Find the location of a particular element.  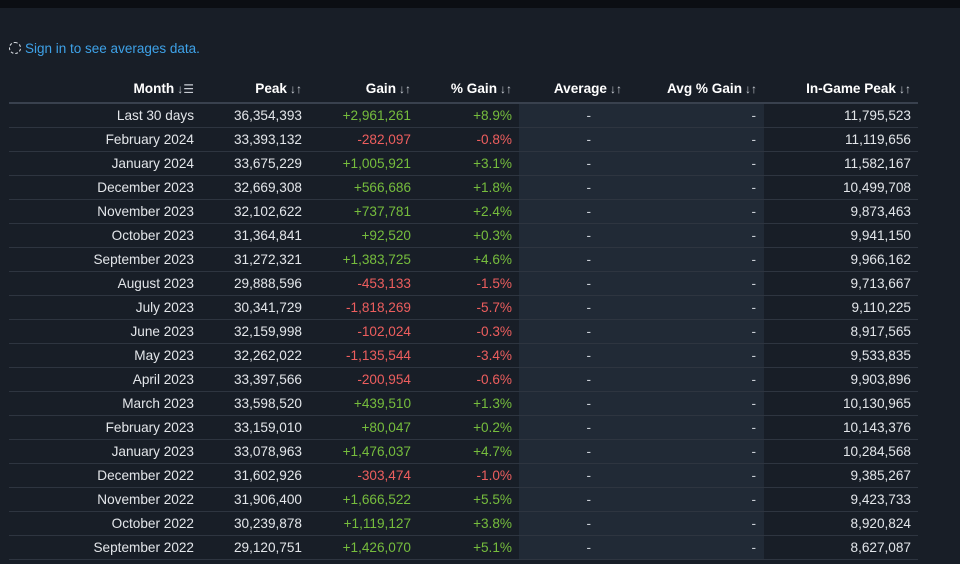

pct-gain-cell: +0.3% is located at coordinates (468, 235).